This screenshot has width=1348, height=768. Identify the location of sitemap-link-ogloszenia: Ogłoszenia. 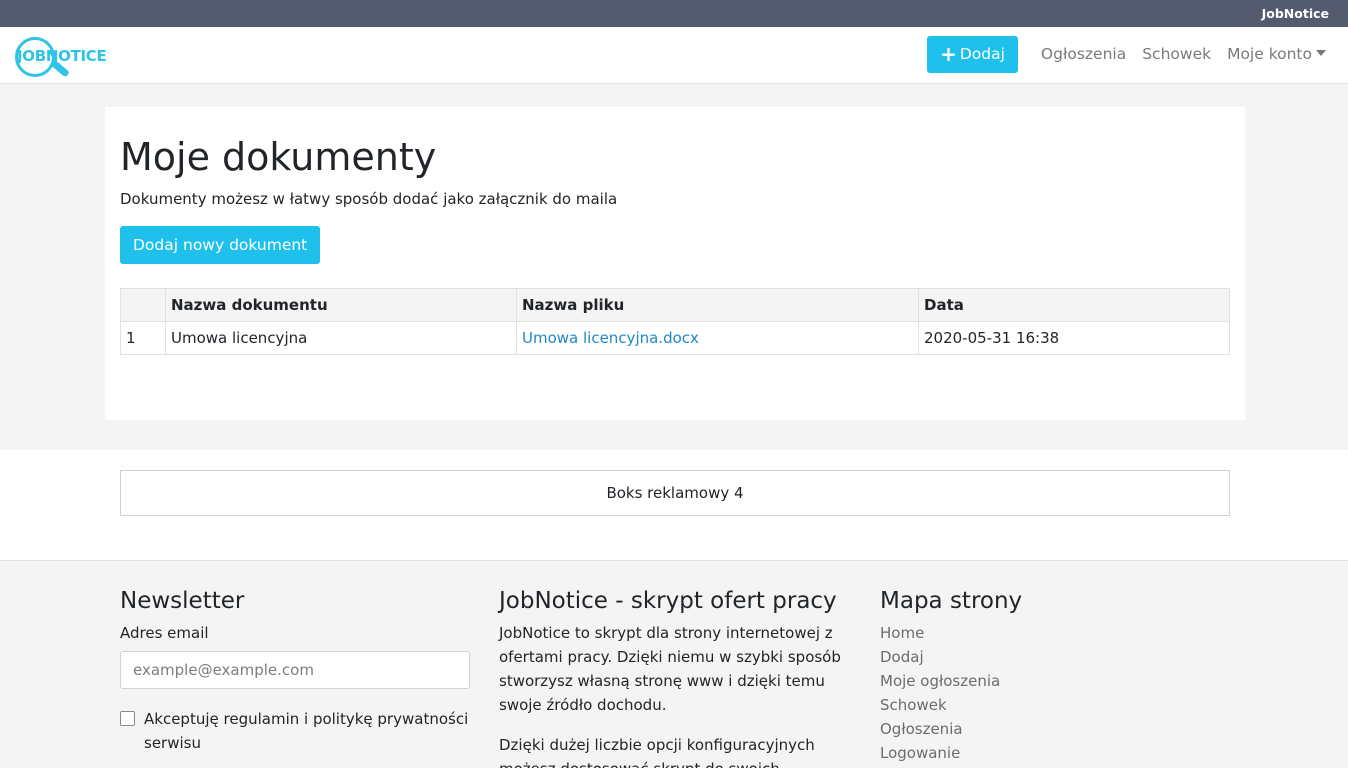
(951, 729).